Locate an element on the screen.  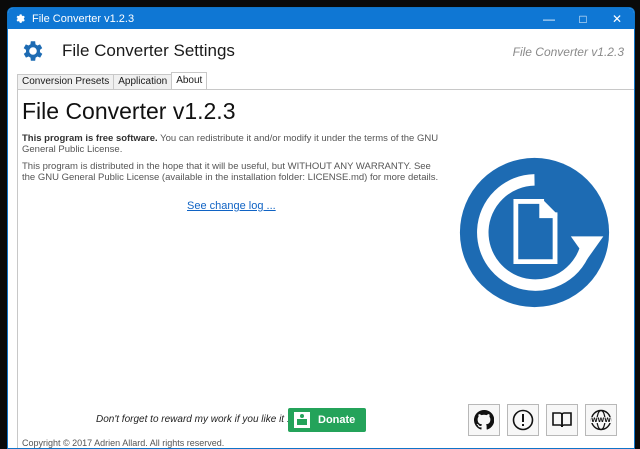
website-button: WWW is located at coordinates (601, 420).